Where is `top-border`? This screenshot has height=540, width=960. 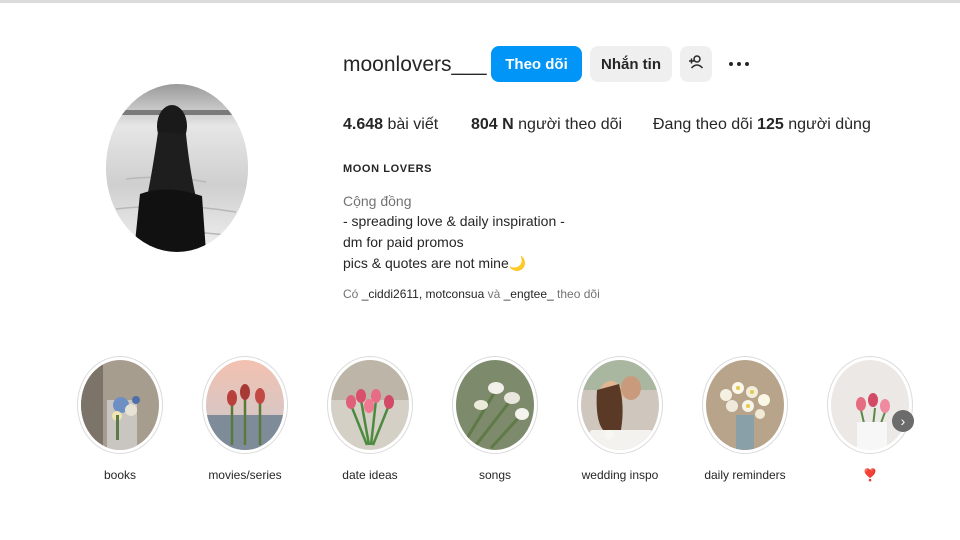
top-border is located at coordinates (480, 1).